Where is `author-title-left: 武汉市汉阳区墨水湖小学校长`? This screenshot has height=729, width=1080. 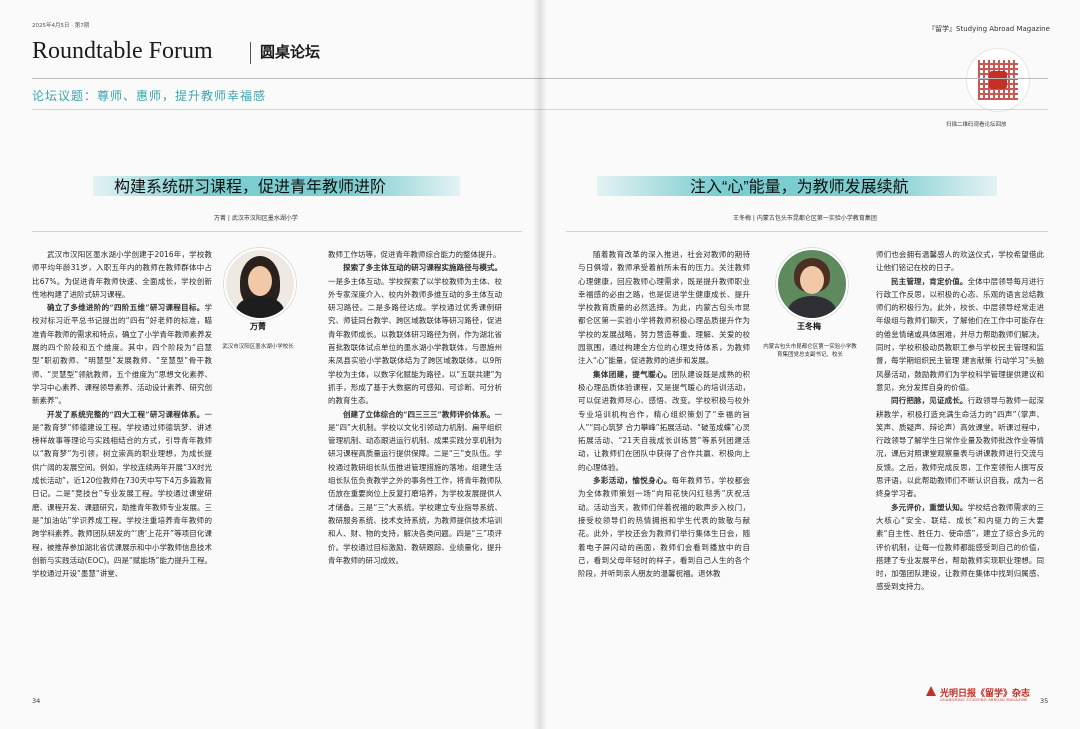 author-title-left: 武汉市汉阳区墨水湖小学校长 is located at coordinates (258, 347).